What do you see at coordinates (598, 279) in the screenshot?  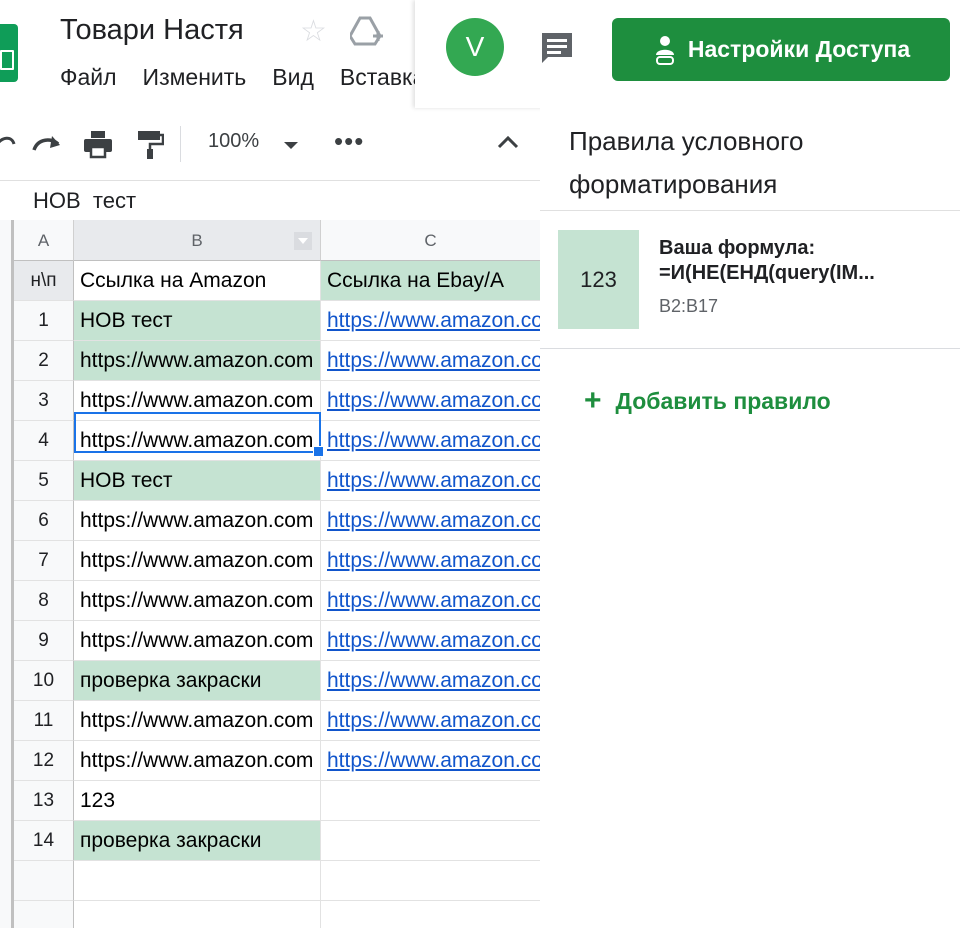 I see `rule-preview-swatch: 123` at bounding box center [598, 279].